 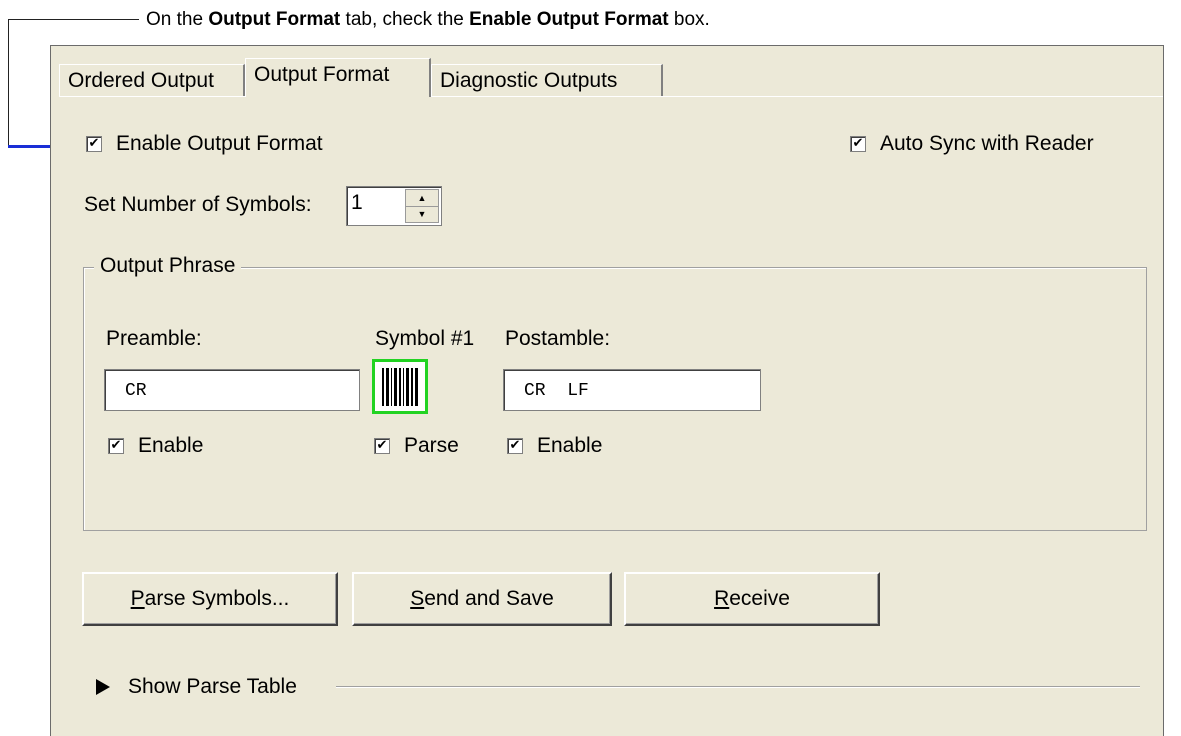 What do you see at coordinates (570, 445) in the screenshot?
I see `postamble-enable-label: Enable` at bounding box center [570, 445].